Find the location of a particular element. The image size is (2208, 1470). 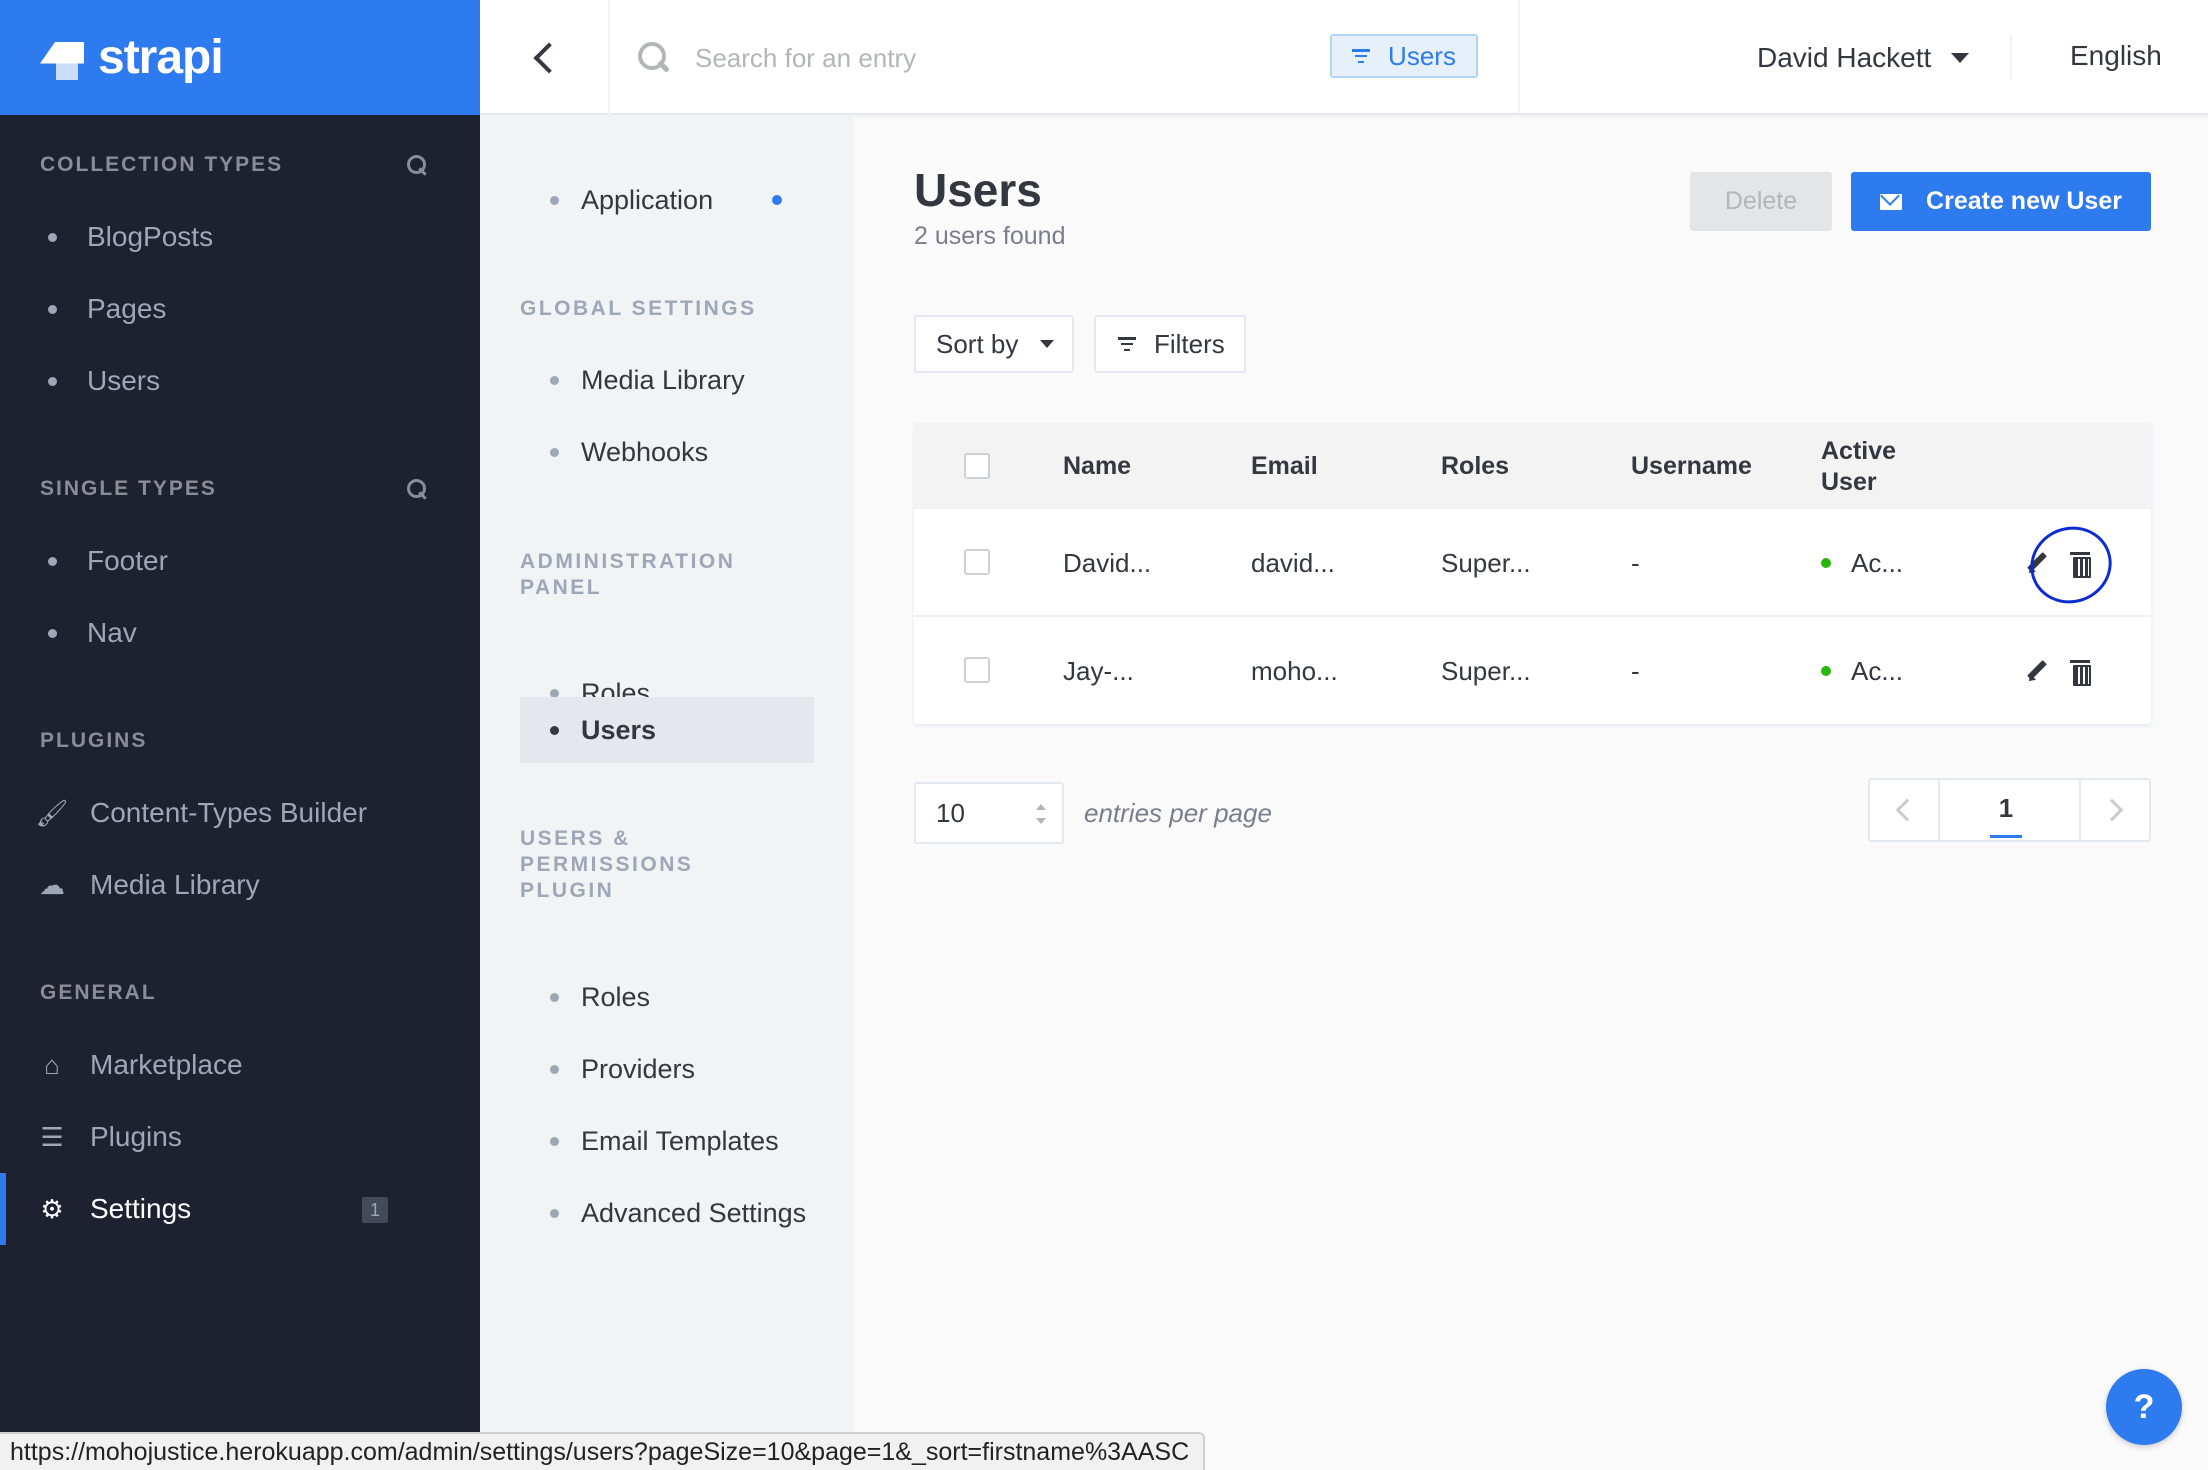

sidebar-section-single-types: Single Types Footer Nav is located at coordinates (240, 569).